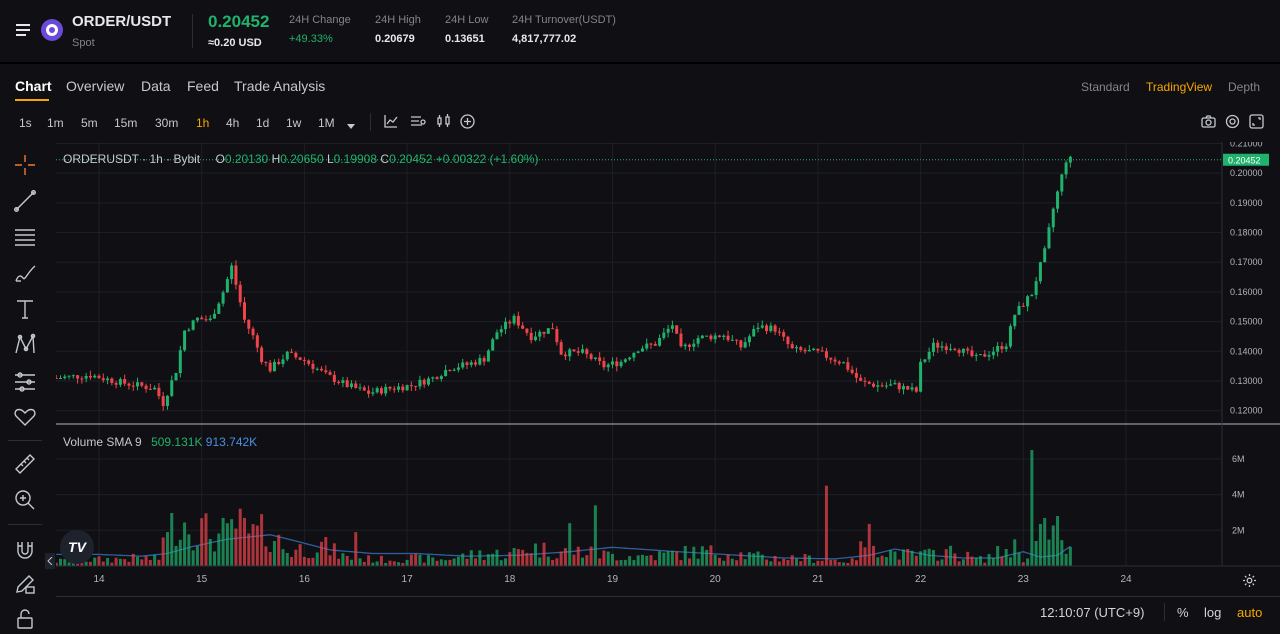 Image resolution: width=1280 pixels, height=634 pixels. Describe the element at coordinates (25, 165) in the screenshot. I see `crosshair-icon` at that location.